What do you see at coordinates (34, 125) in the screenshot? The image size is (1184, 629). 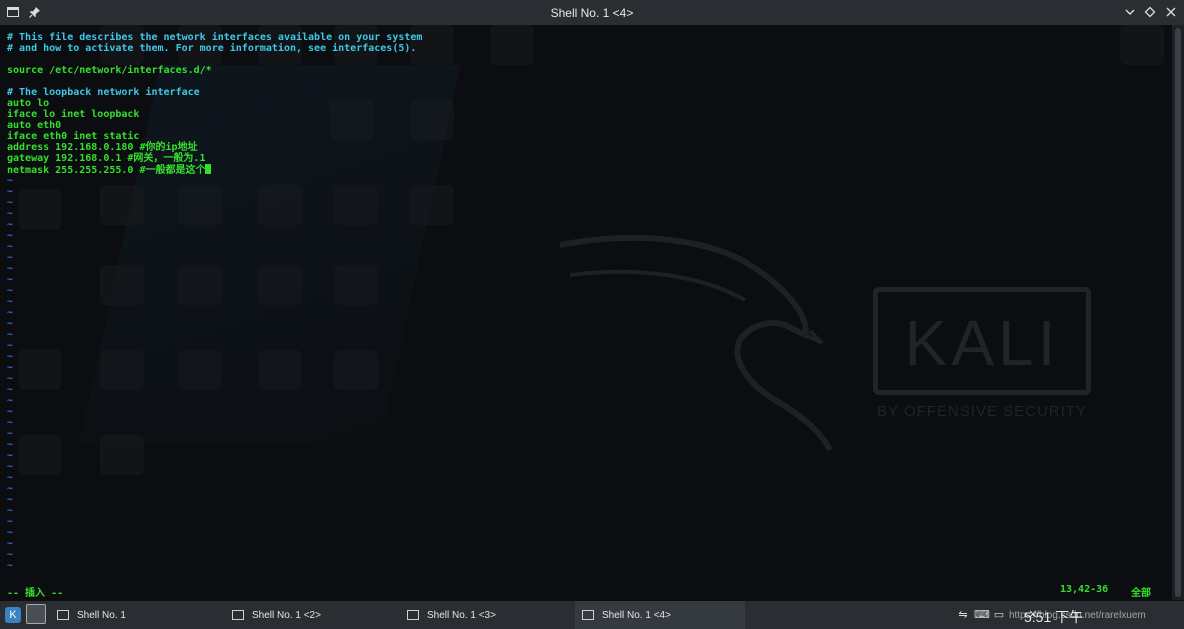 I see `editor-line-text: auto eth0` at bounding box center [34, 125].